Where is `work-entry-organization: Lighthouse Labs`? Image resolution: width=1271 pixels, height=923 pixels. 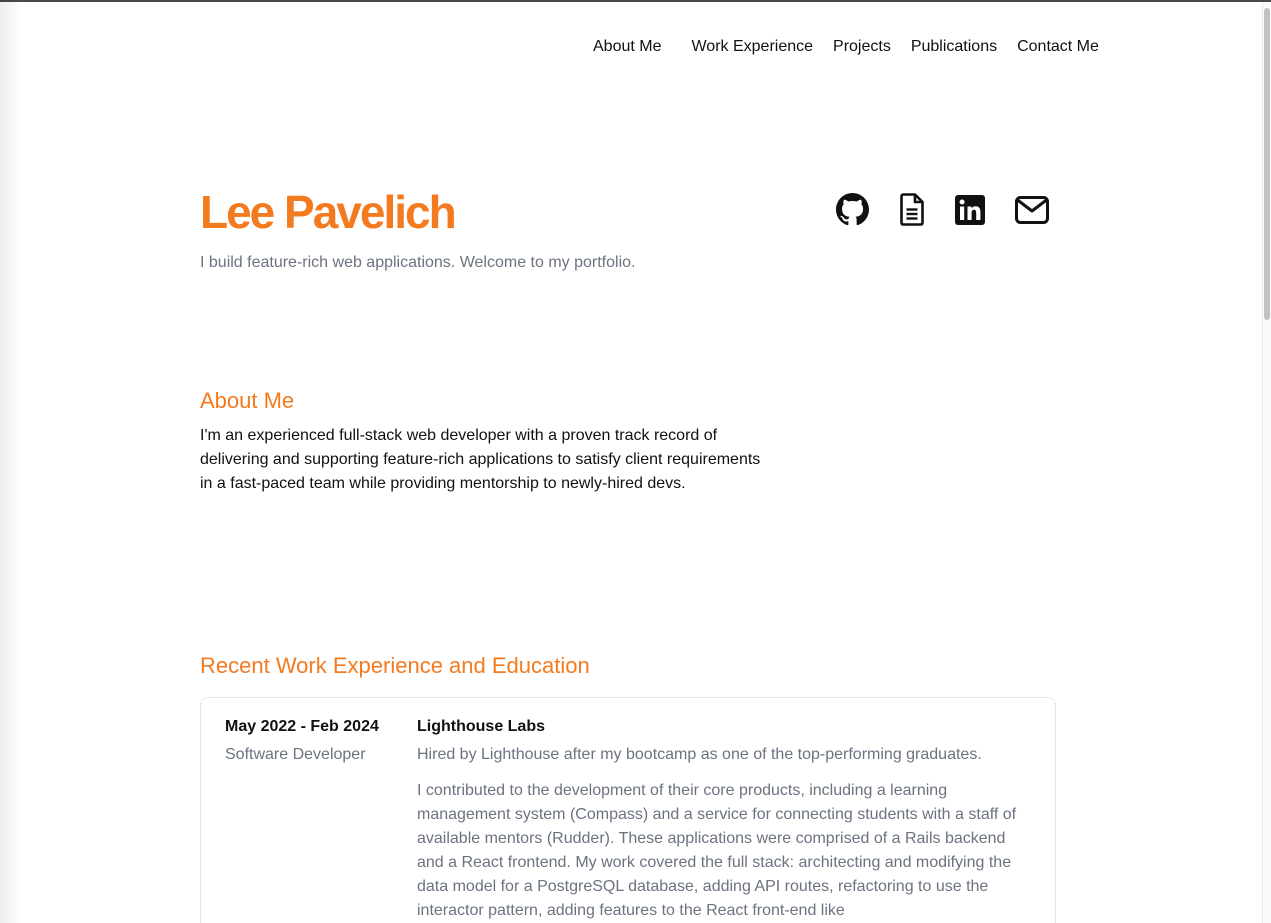 work-entry-organization: Lighthouse Labs is located at coordinates (481, 726).